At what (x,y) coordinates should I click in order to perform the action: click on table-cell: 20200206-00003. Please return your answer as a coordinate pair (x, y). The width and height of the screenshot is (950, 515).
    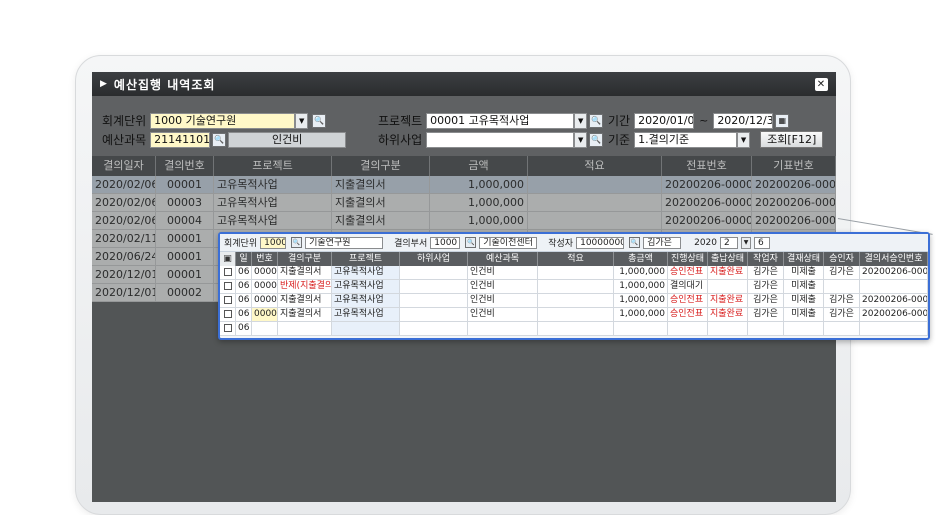
    Looking at the image, I should click on (794, 220).